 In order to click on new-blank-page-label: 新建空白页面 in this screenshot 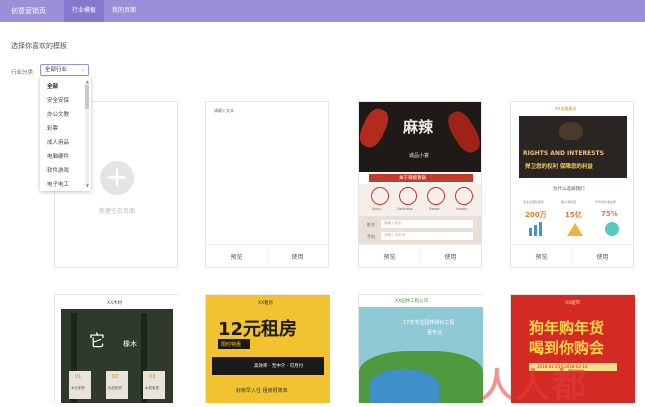, I will do `click(116, 211)`.